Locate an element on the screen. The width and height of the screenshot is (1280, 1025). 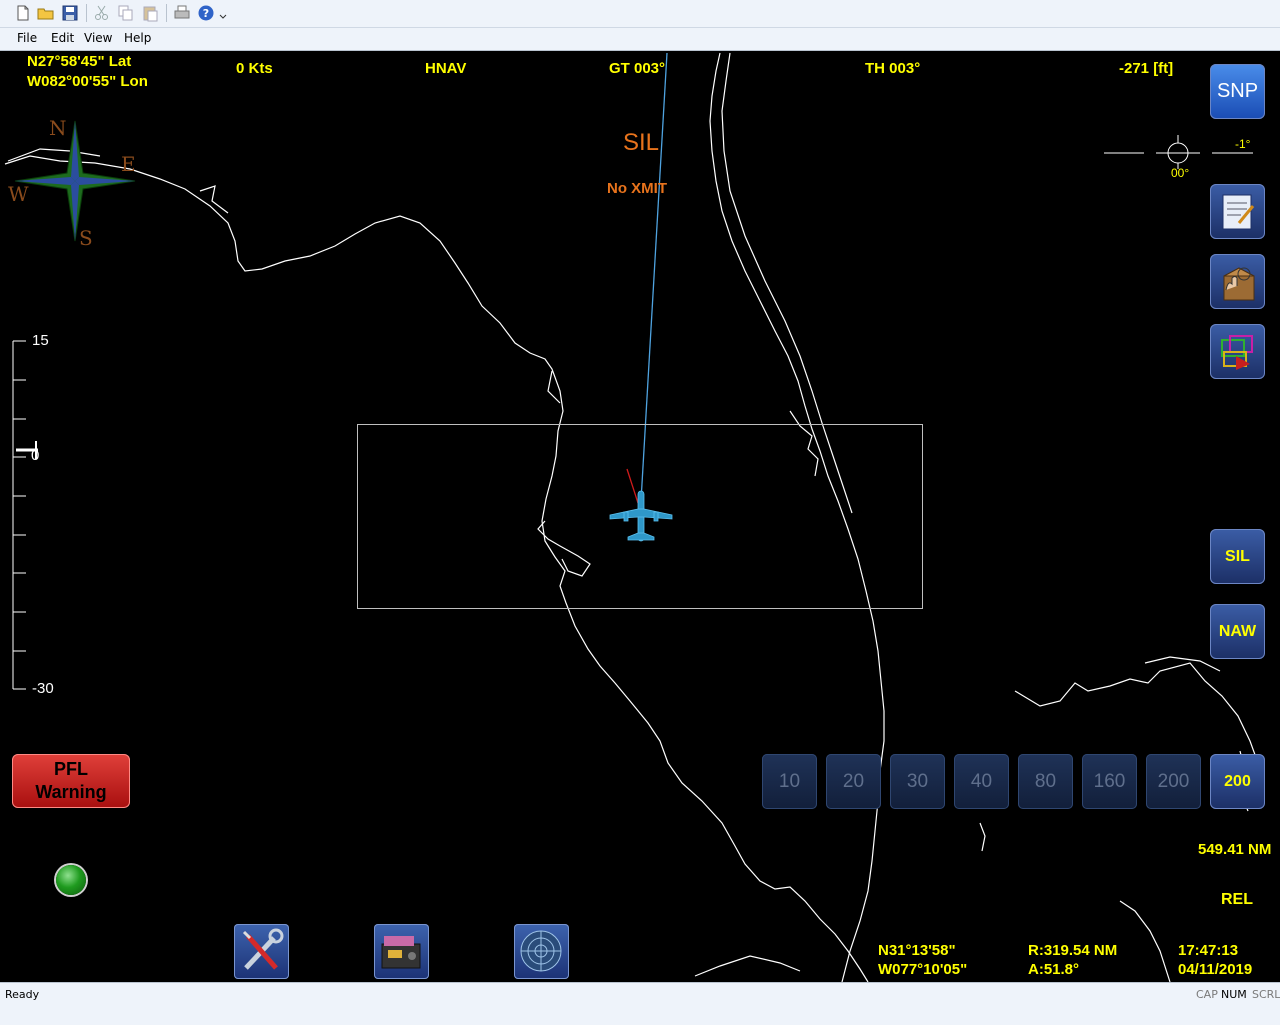
zoom-40-label: 40 is located at coordinates (981, 781).